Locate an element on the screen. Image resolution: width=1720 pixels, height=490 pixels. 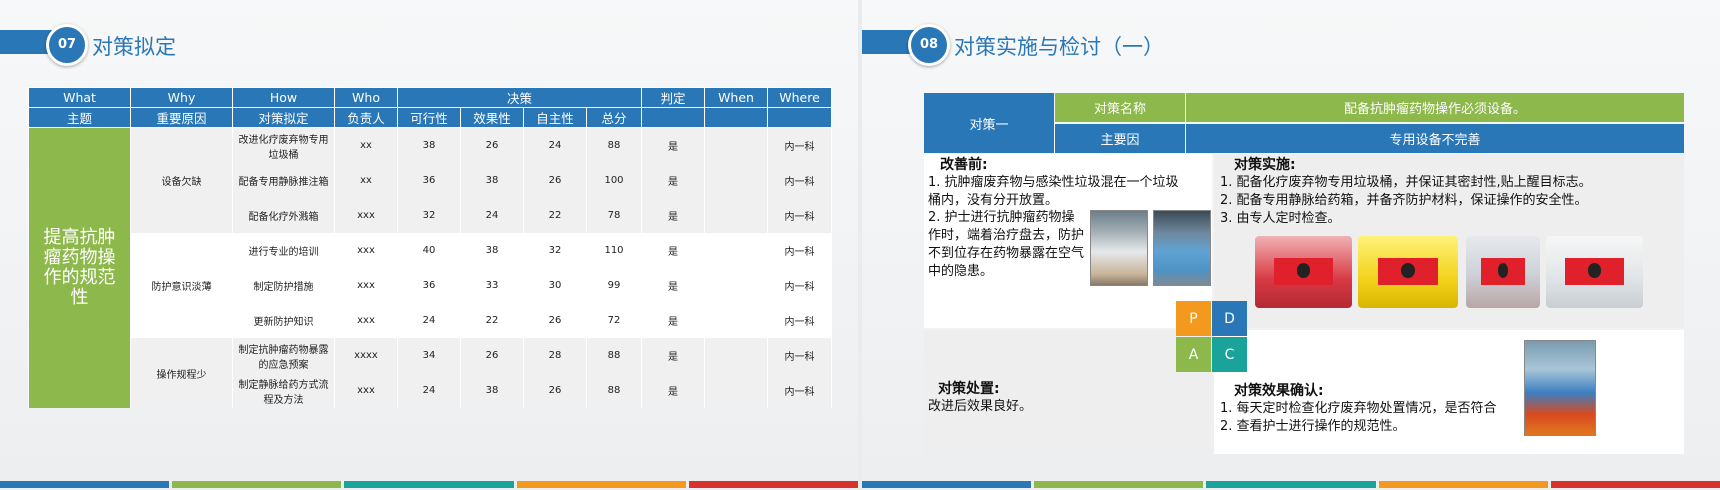
col-judge-sub is located at coordinates (673, 117).